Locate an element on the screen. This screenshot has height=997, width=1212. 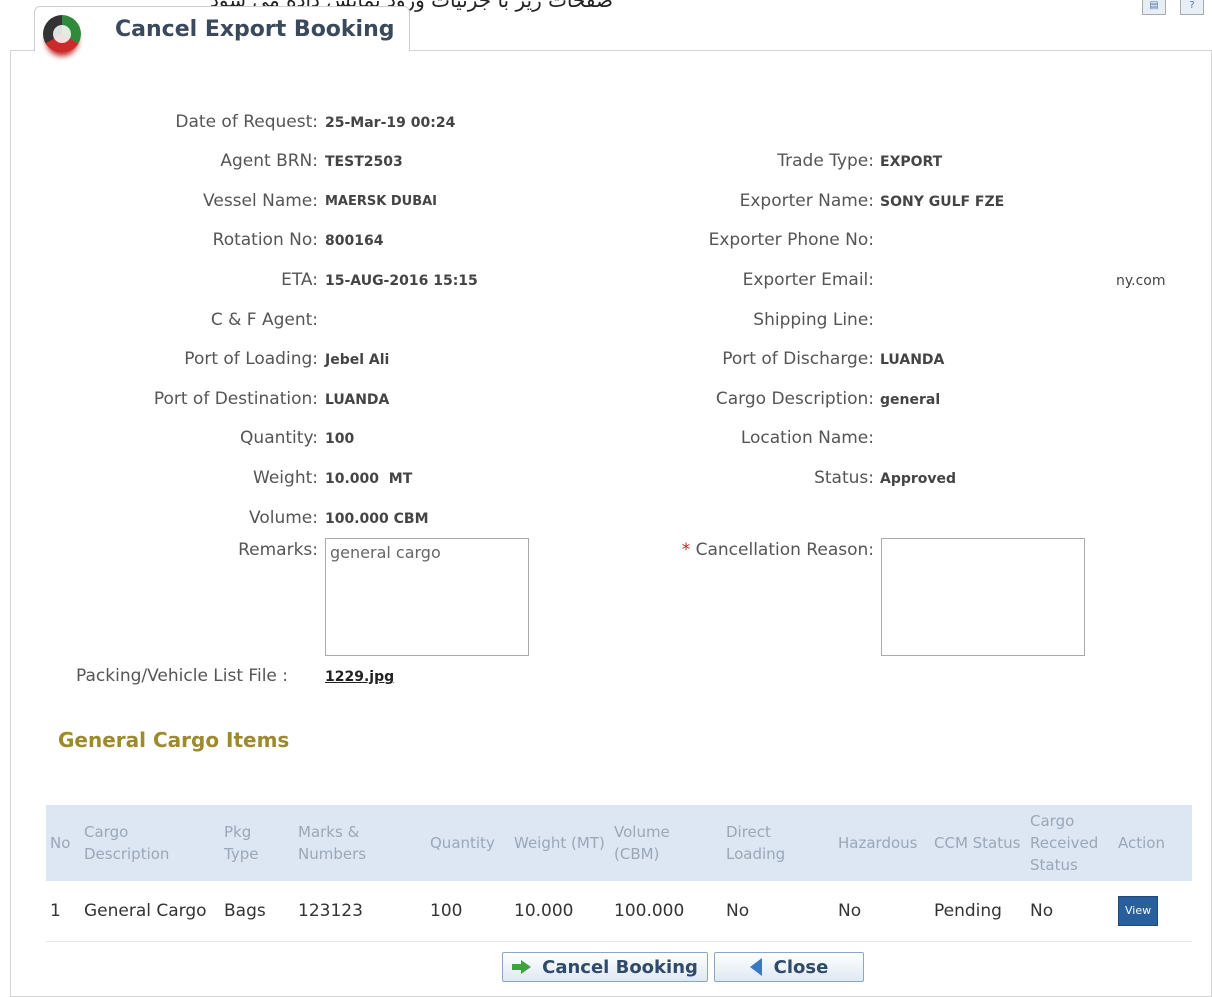
col-no: No is located at coordinates (63, 843).